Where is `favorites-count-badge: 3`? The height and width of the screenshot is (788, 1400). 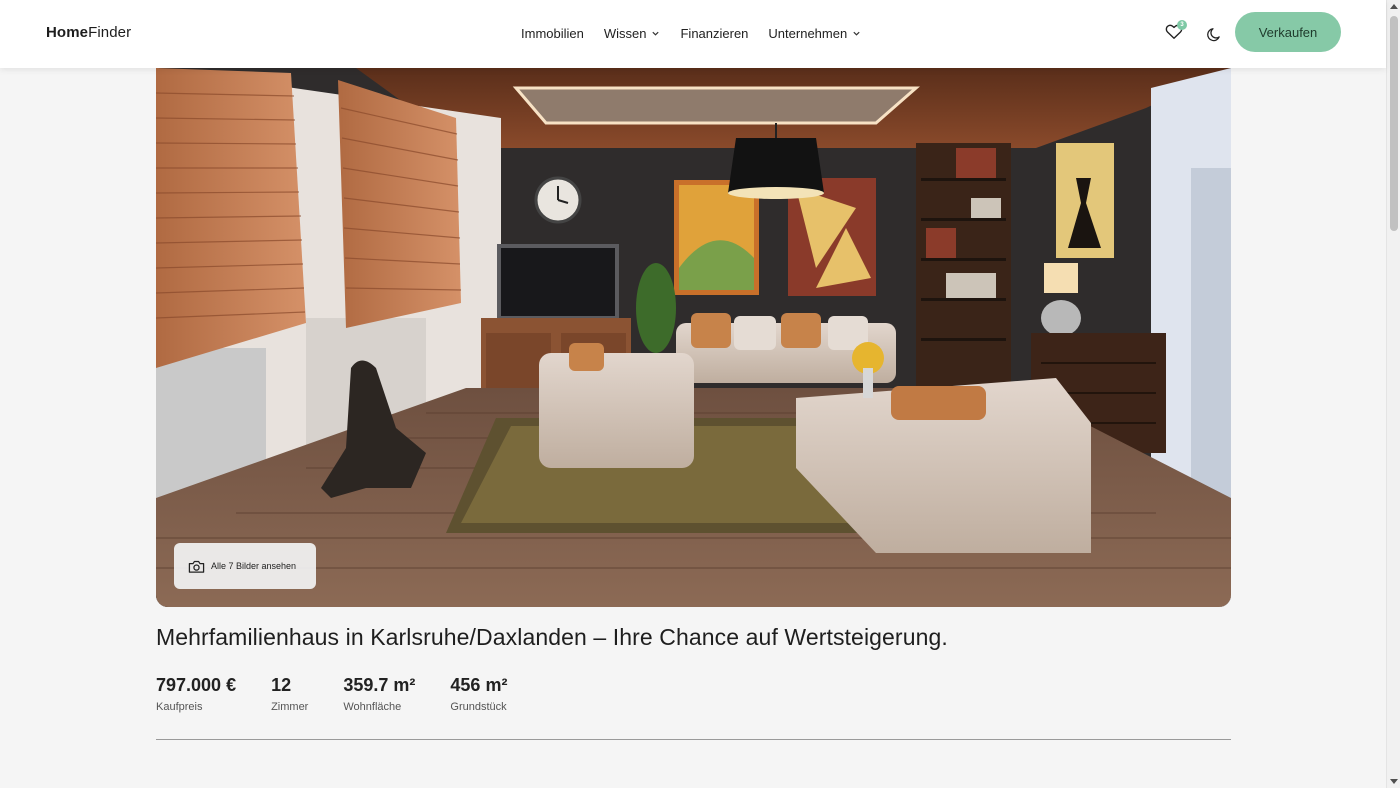
favorites-count-badge: 3 is located at coordinates (1182, 25).